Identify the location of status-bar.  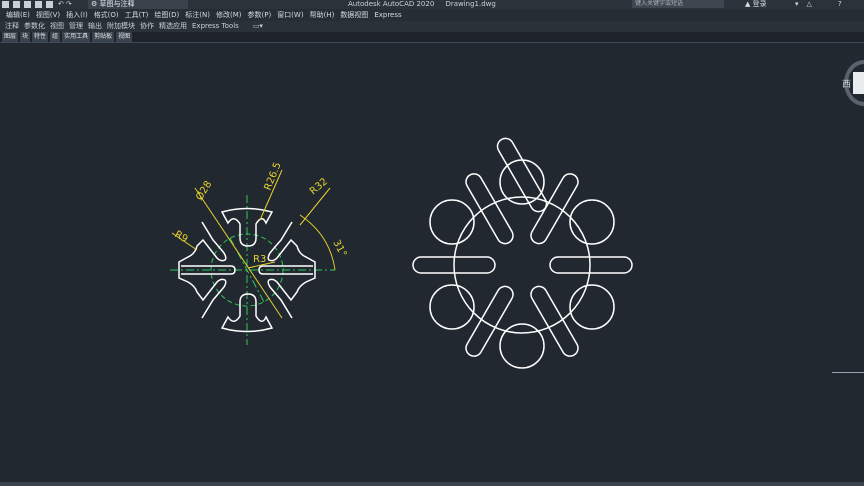
(432, 484).